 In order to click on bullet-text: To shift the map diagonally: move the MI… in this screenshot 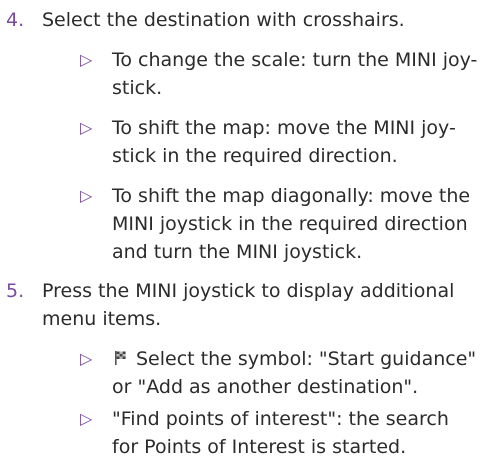, I will do `click(291, 224)`.